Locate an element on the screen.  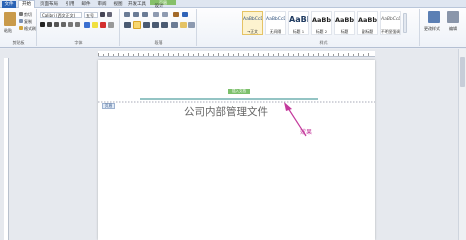
italic-icon is located at coordinates (49, 24).